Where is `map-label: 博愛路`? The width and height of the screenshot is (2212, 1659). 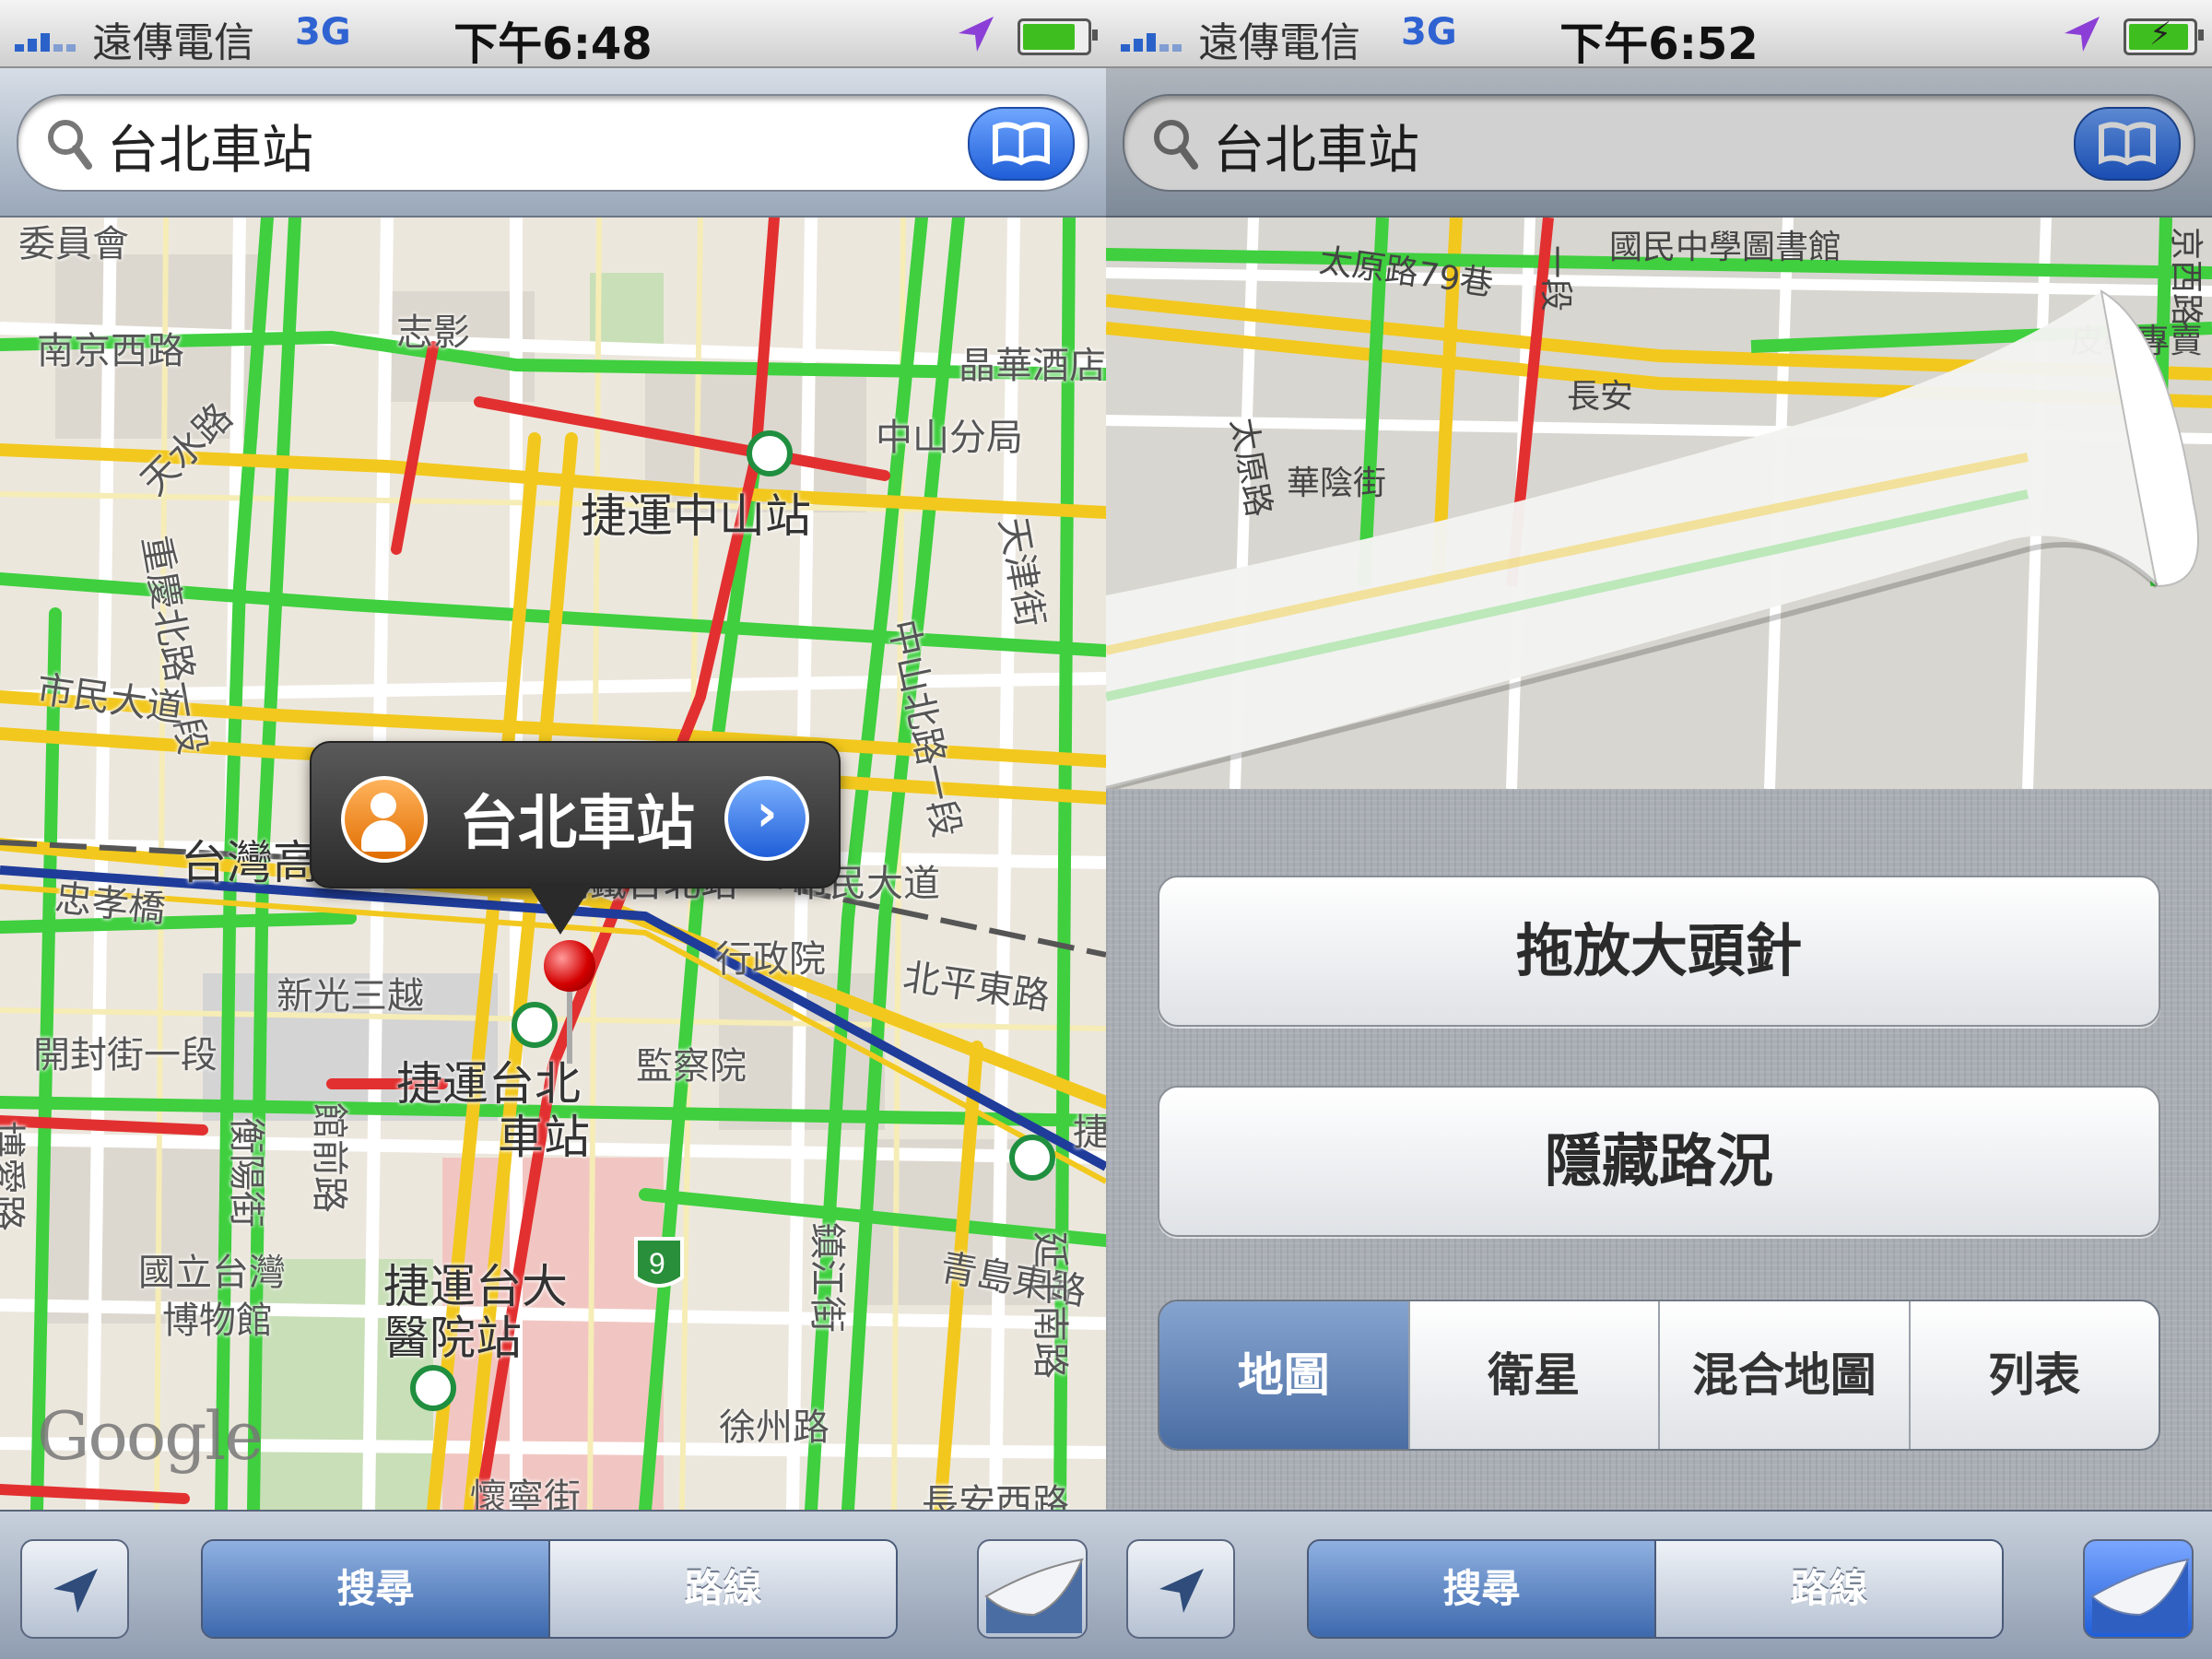
map-label: 博愛路 is located at coordinates (14, 1176).